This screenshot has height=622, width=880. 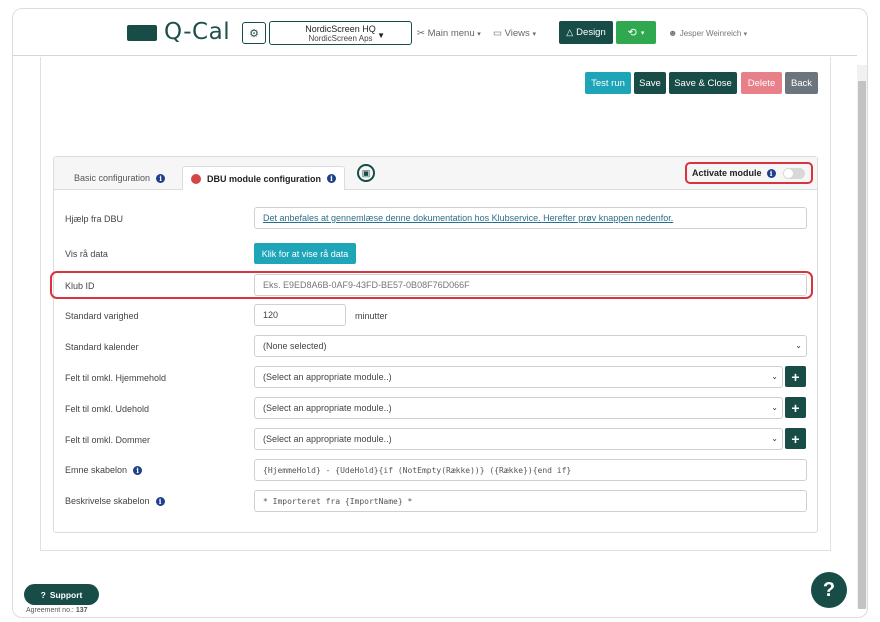 What do you see at coordinates (703, 83) in the screenshot?
I see `save-close-button: Save & Close` at bounding box center [703, 83].